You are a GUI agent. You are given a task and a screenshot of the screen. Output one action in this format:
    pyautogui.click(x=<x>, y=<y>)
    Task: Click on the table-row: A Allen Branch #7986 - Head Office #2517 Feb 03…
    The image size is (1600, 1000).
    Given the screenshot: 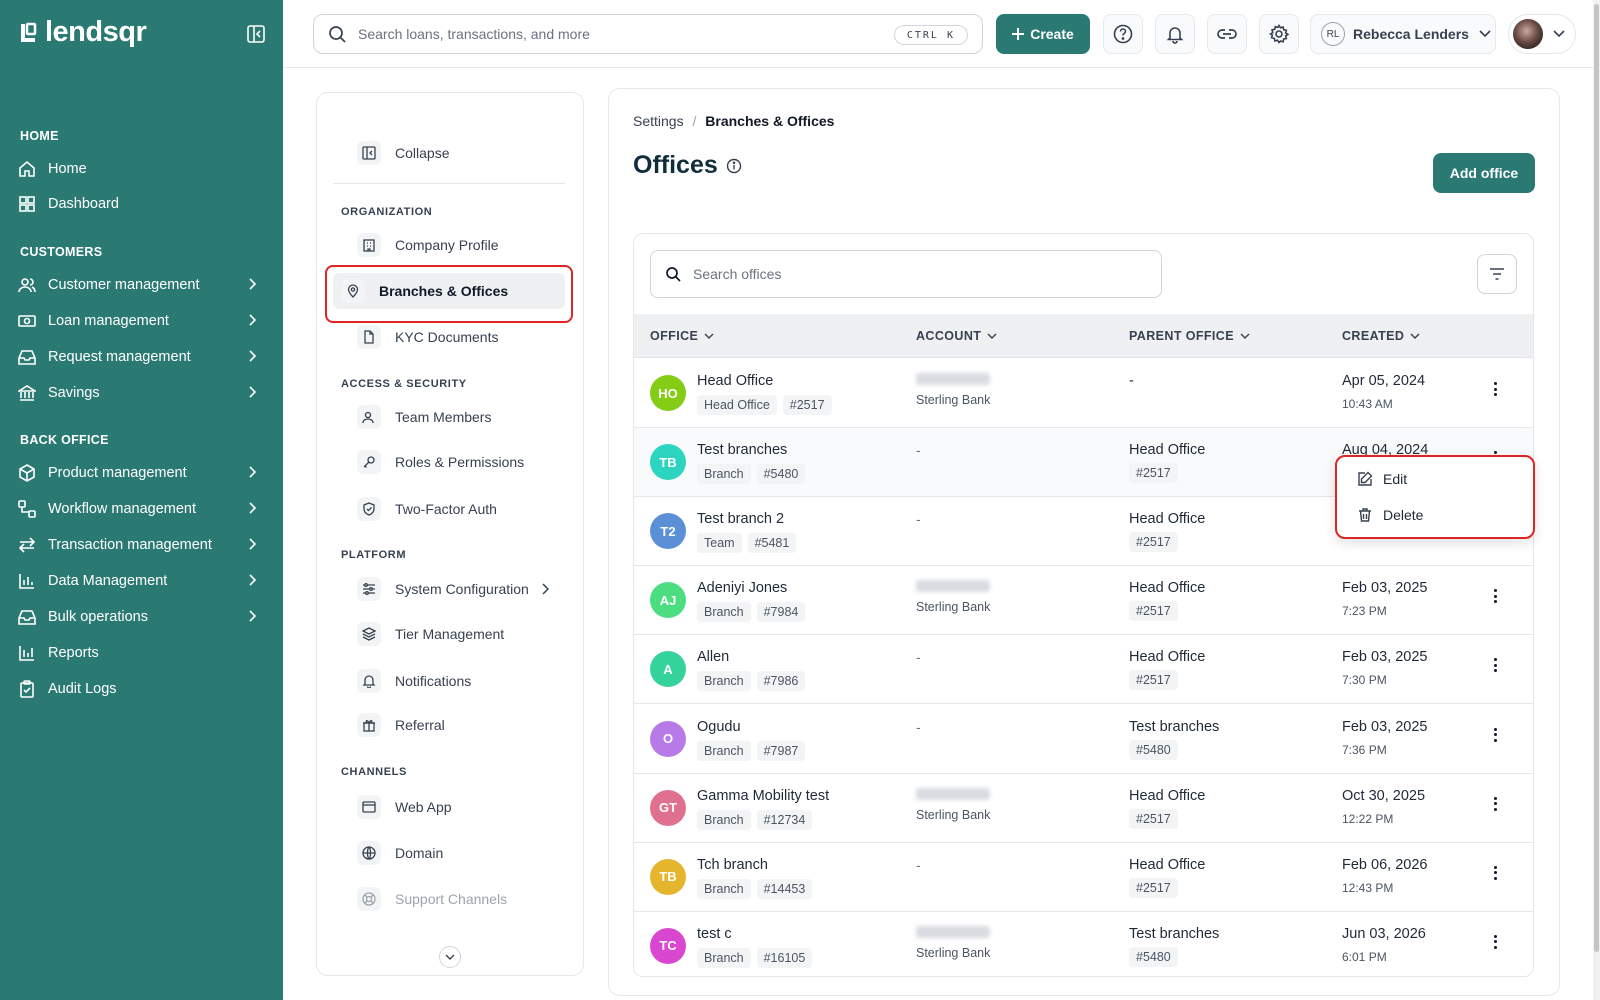 What is the action you would take?
    pyautogui.click(x=1083, y=670)
    